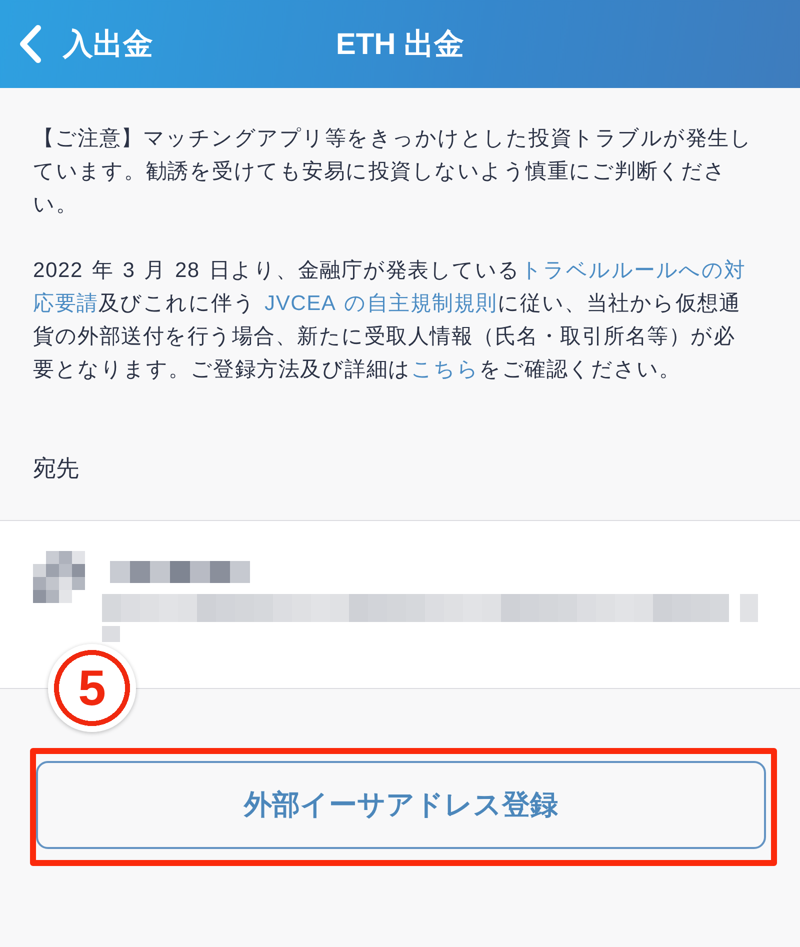 This screenshot has width=800, height=947. Describe the element at coordinates (56, 468) in the screenshot. I see `section-heading: 宛先` at that location.